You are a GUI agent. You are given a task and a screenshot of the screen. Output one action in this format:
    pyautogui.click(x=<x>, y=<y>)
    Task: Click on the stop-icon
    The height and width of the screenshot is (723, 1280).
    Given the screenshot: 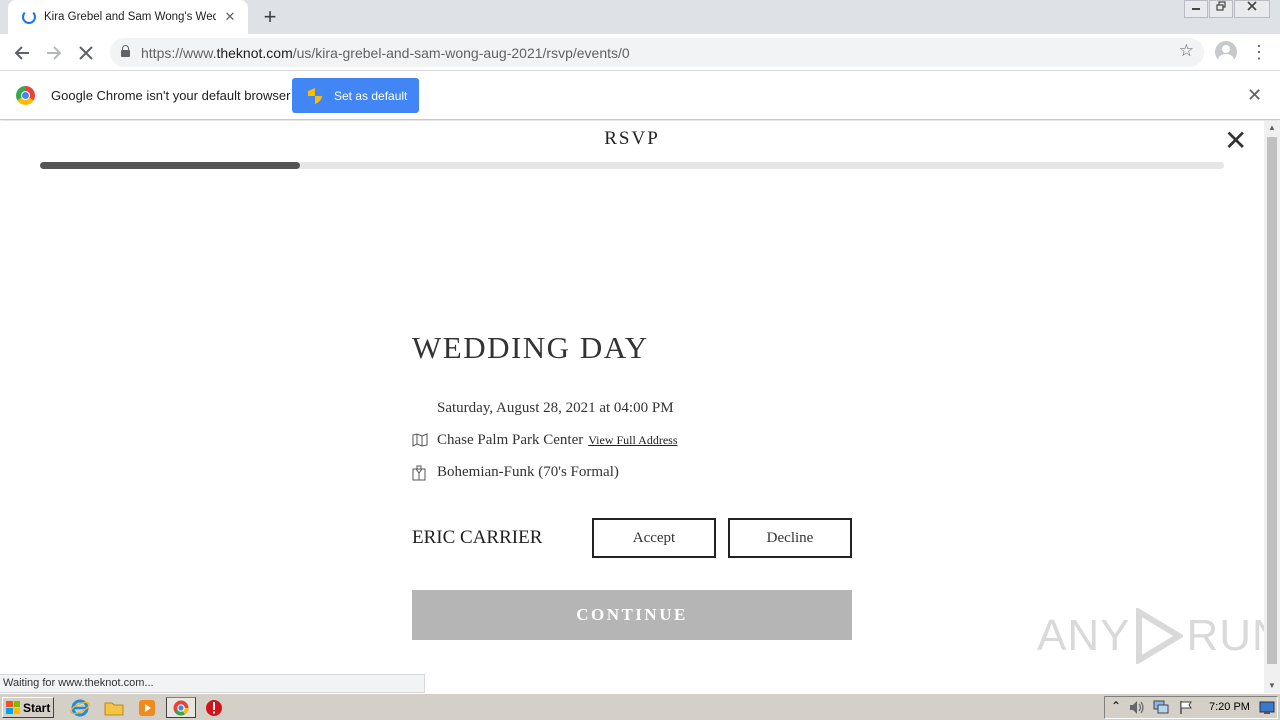 What is the action you would take?
    pyautogui.click(x=86, y=53)
    